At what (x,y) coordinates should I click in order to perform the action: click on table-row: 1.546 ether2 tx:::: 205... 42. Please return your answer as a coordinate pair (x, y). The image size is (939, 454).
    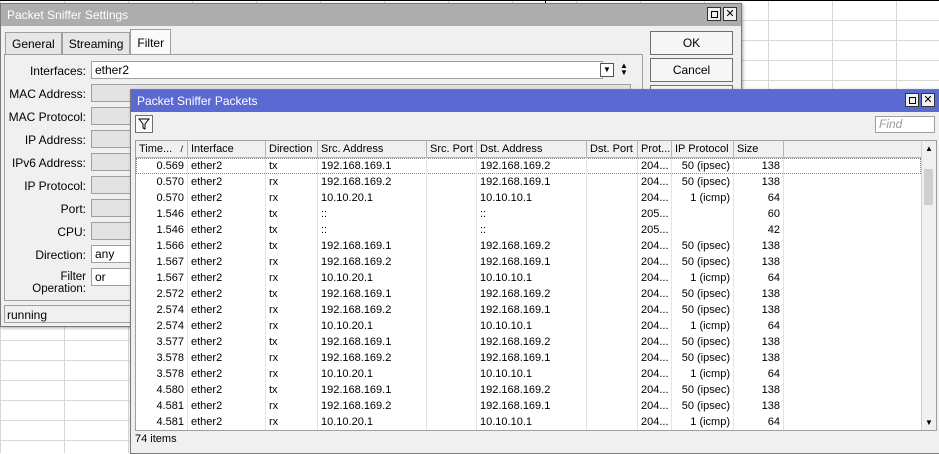
    Looking at the image, I should click on (528, 230).